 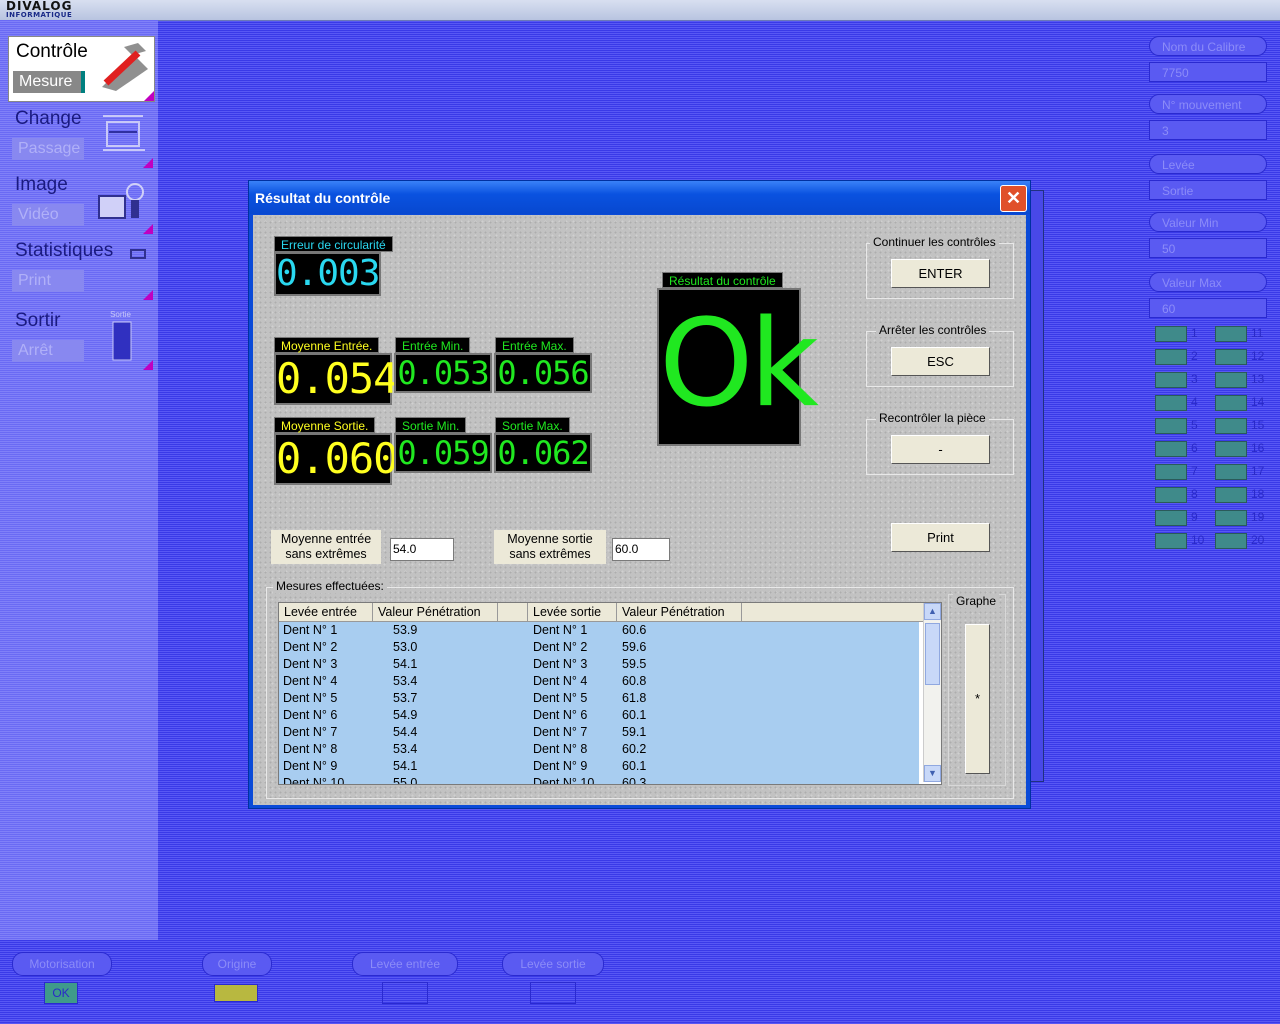 I want to click on printer-icon, so click(x=138, y=254).